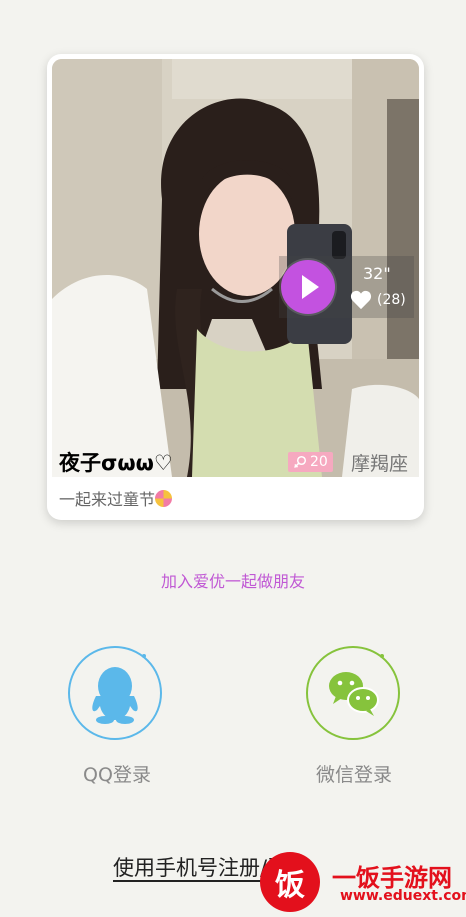 The image size is (466, 917). I want to click on signature-text: 一起来过童节, so click(107, 499).